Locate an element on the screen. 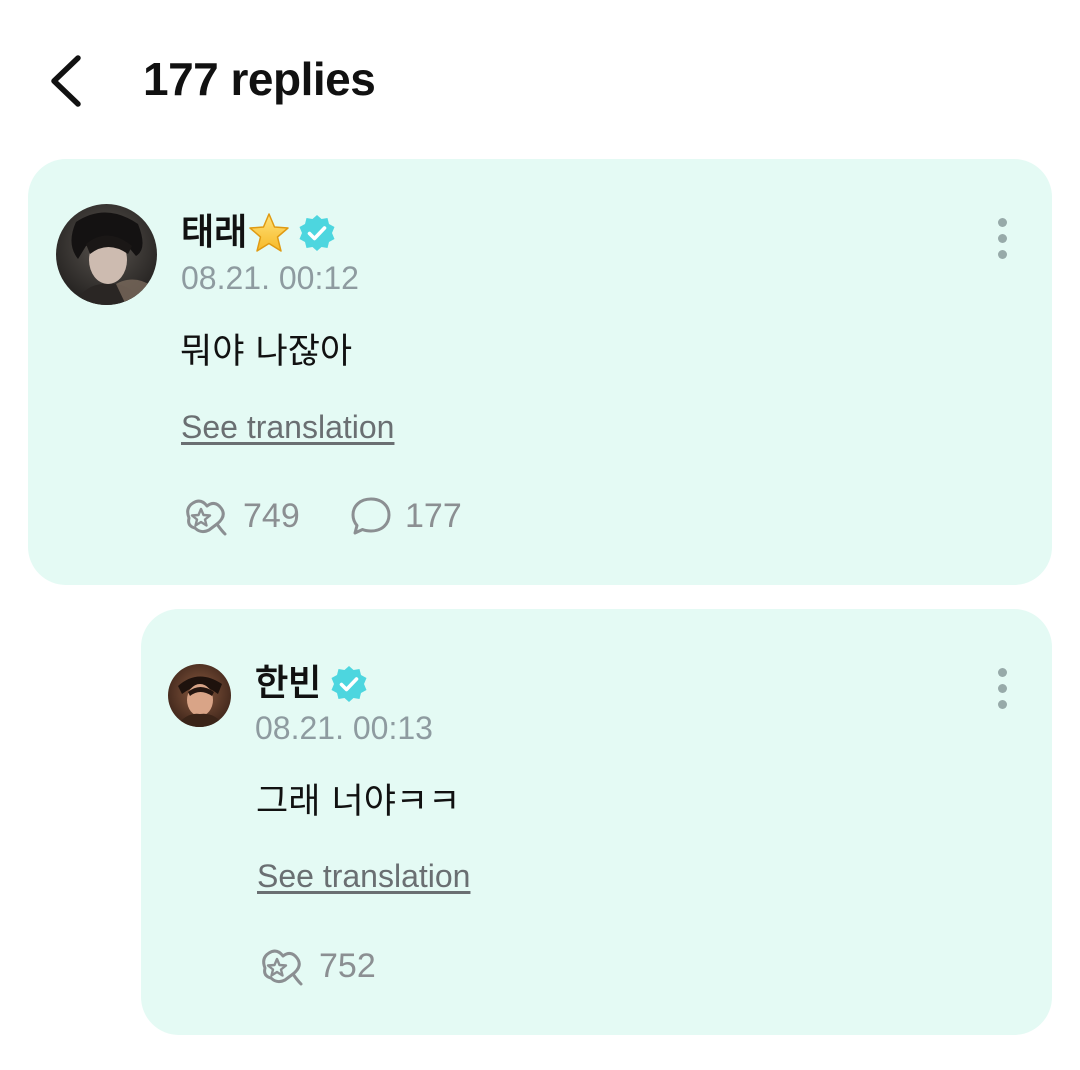 This screenshot has width=1080, height=1070. author-row: 태래 is located at coordinates (259, 233).